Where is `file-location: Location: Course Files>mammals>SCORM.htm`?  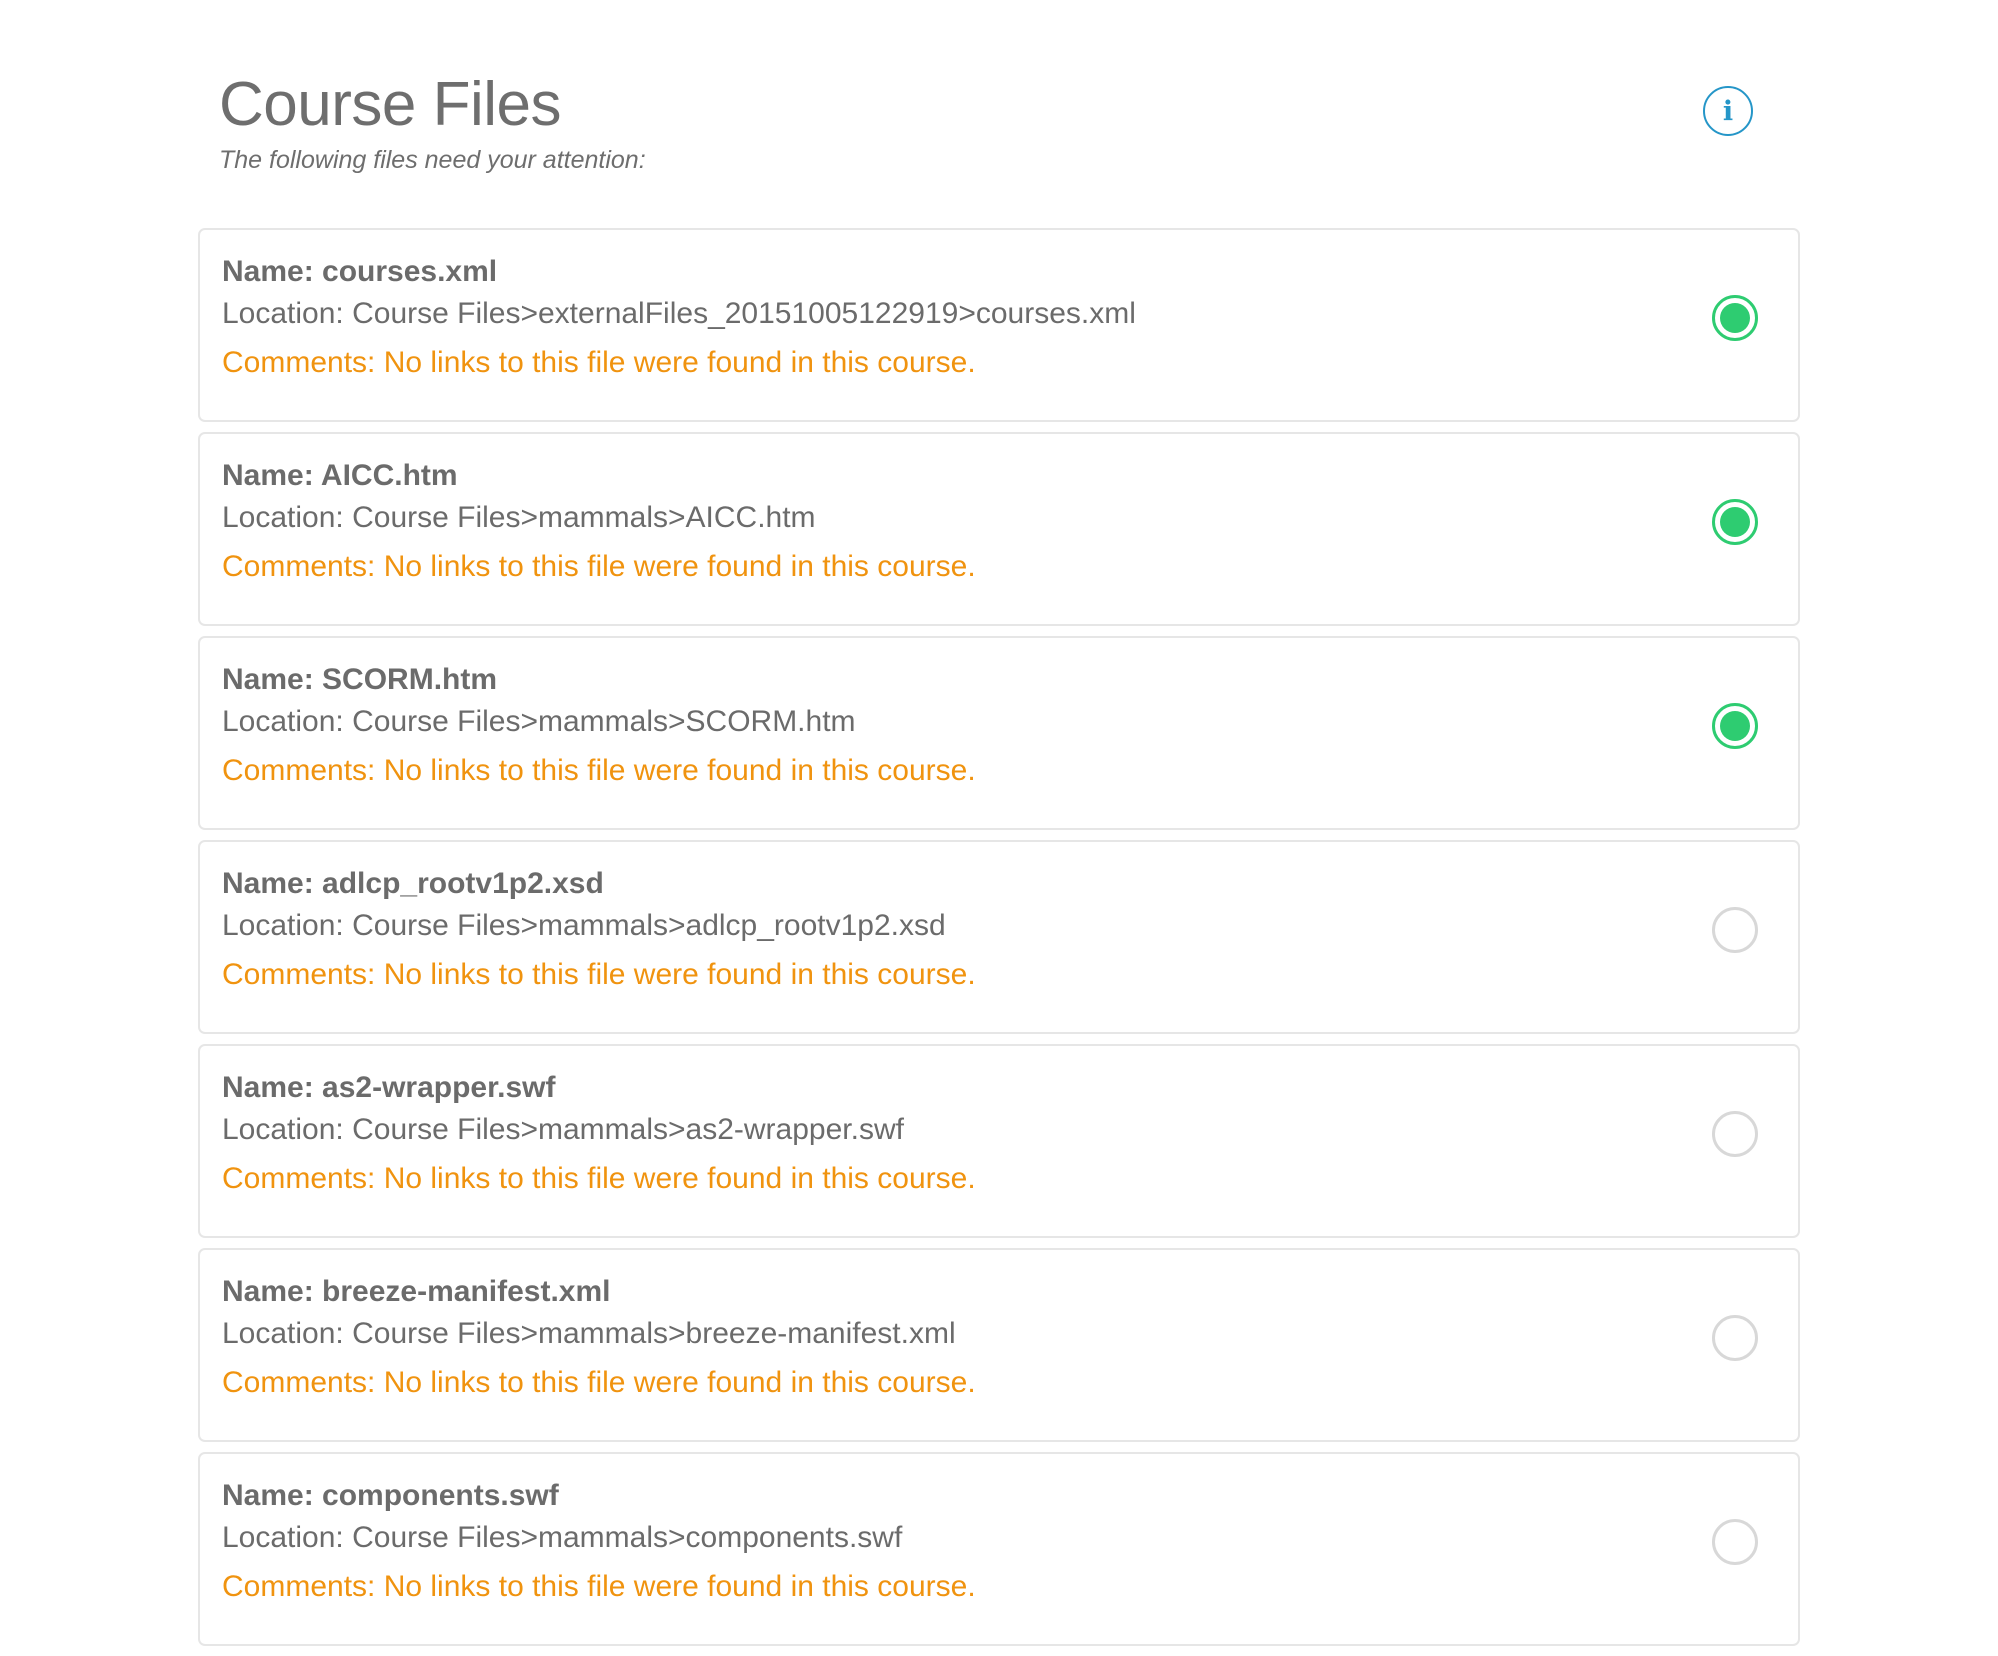
file-location: Location: Course Files>mammals>SCORM.htm is located at coordinates (539, 721).